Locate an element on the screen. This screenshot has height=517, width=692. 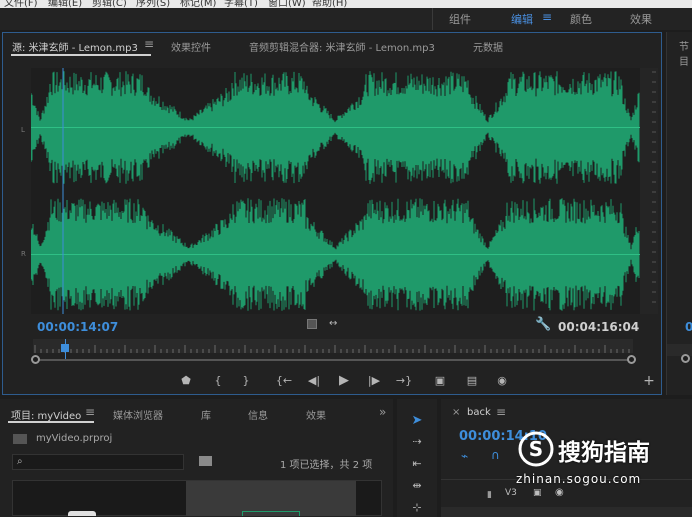
amplitude-scale is located at coordinates (649, 191).